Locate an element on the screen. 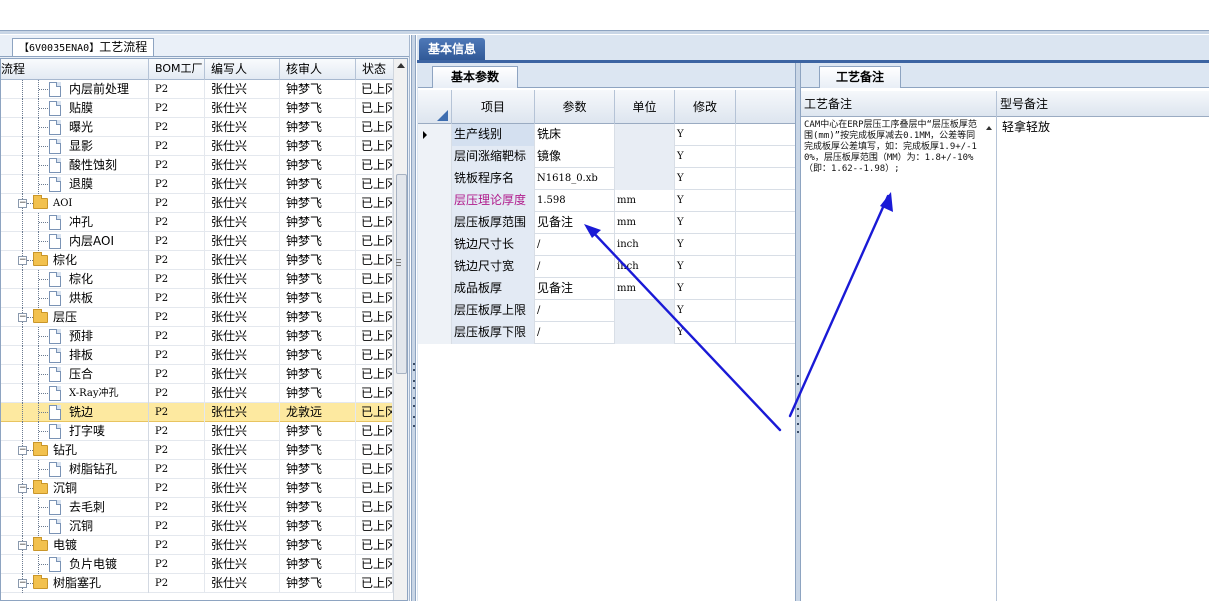  tree-node: 去毛刺 is located at coordinates (75, 507).